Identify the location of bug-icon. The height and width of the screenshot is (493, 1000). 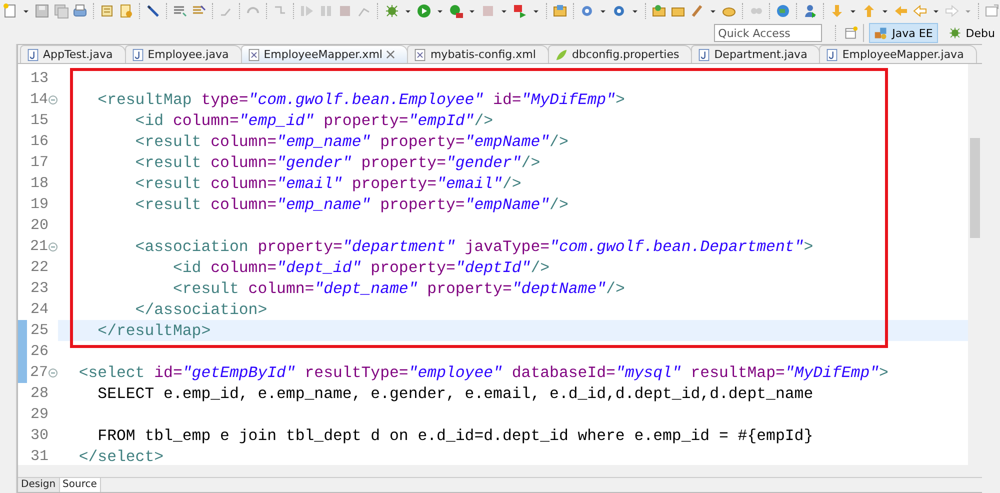
(955, 33).